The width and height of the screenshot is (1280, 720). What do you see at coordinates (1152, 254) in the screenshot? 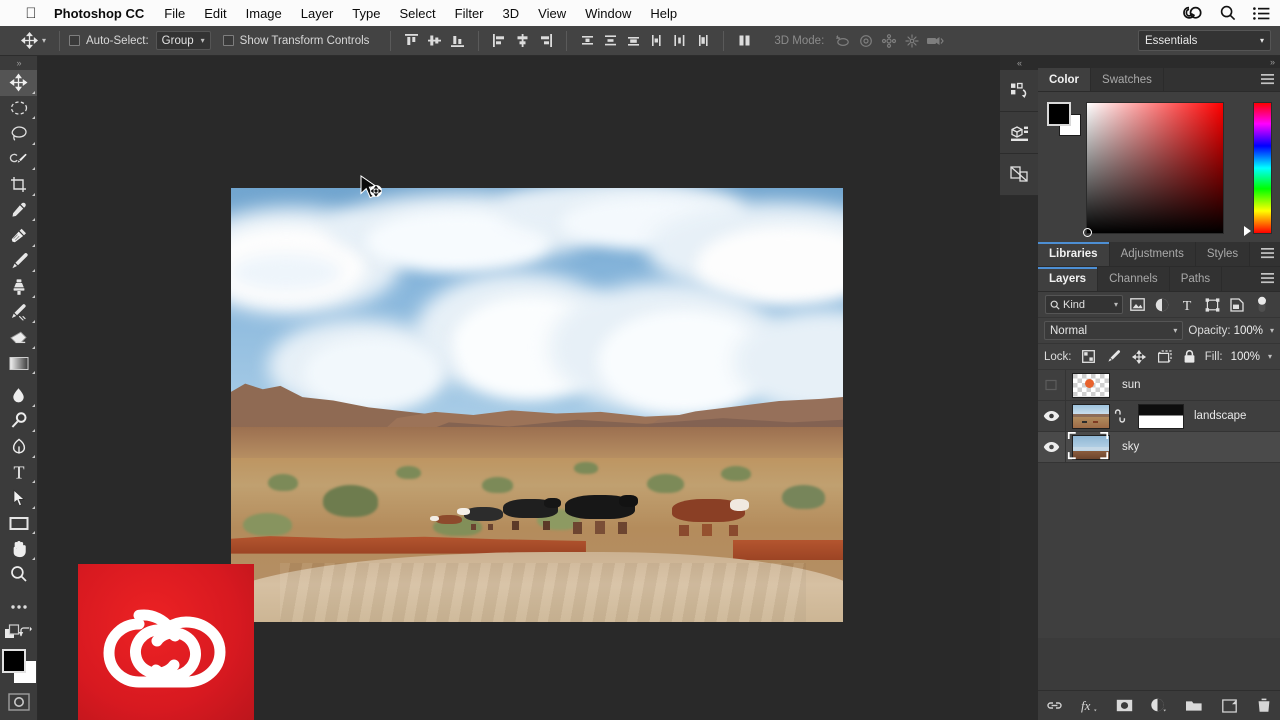
I see `tab-adjustments: Adjustments` at bounding box center [1152, 254].